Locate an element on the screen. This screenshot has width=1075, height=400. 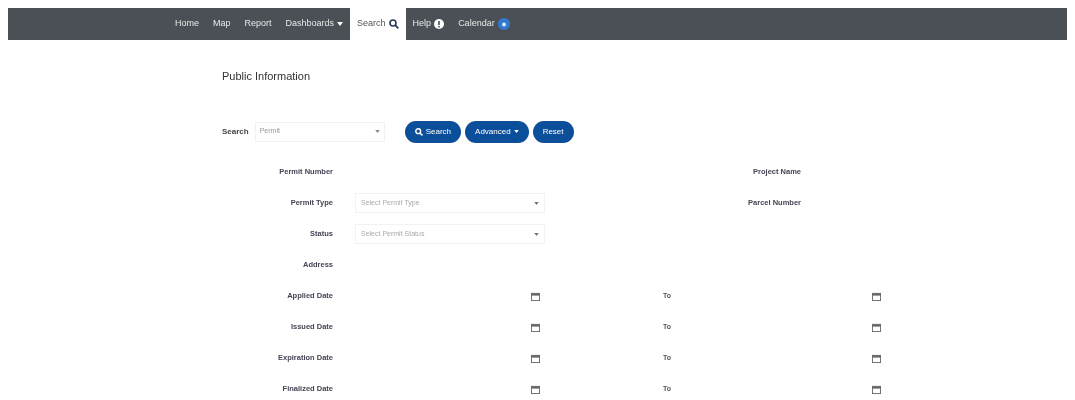
help-icon is located at coordinates (439, 24).